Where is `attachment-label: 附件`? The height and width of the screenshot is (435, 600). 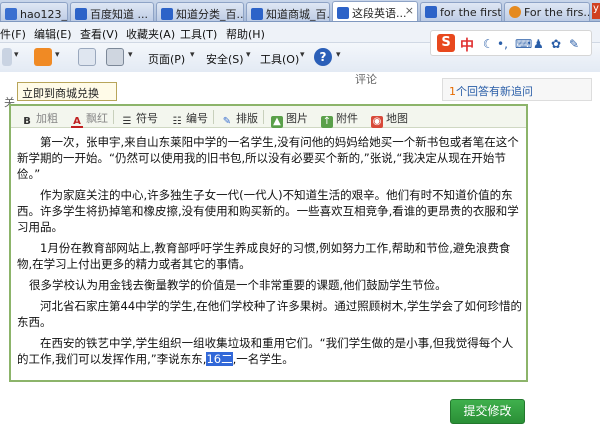 attachment-label: 附件 is located at coordinates (347, 118).